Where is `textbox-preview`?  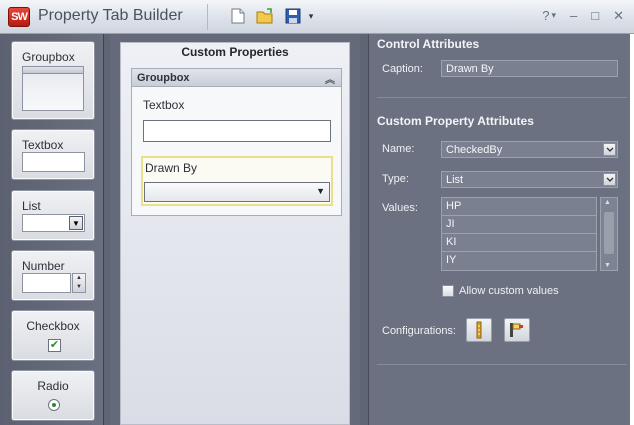 textbox-preview is located at coordinates (53, 162).